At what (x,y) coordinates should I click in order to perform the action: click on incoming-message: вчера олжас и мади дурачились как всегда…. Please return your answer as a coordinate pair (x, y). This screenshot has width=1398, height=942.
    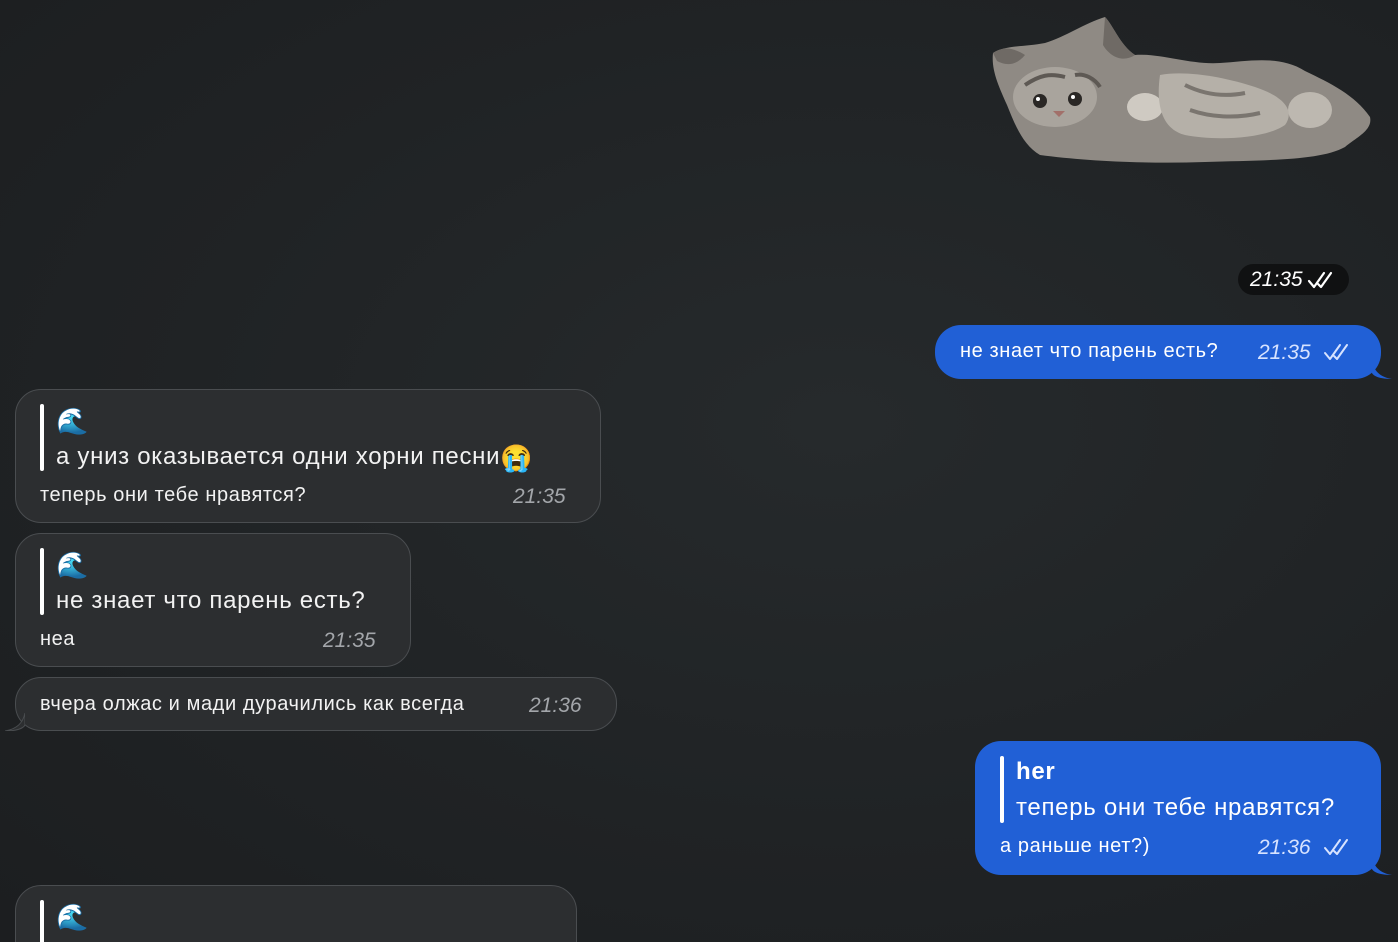
    Looking at the image, I should click on (316, 704).